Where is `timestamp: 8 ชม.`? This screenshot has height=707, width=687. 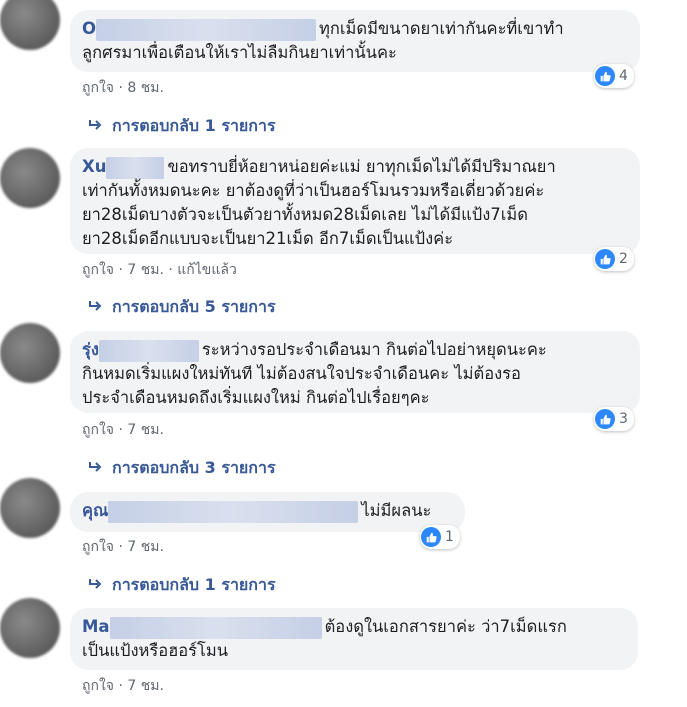 timestamp: 8 ชม. is located at coordinates (145, 88).